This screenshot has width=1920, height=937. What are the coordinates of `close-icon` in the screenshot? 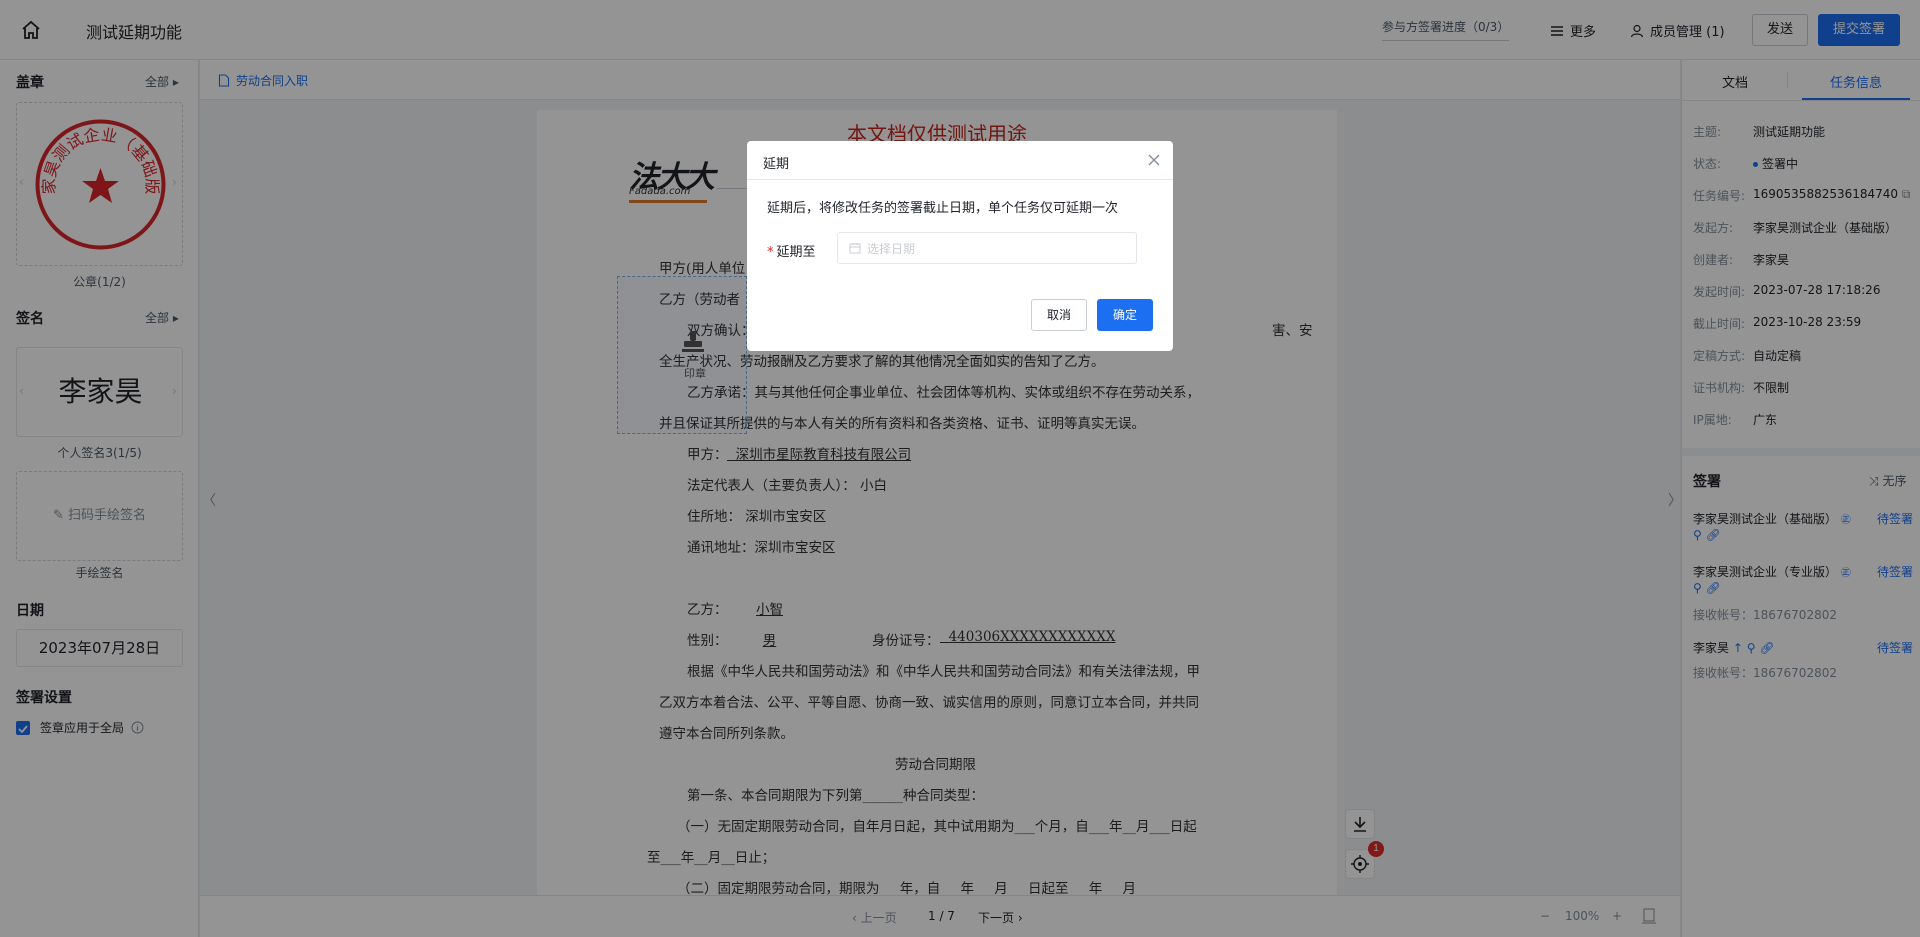 It's located at (1154, 160).